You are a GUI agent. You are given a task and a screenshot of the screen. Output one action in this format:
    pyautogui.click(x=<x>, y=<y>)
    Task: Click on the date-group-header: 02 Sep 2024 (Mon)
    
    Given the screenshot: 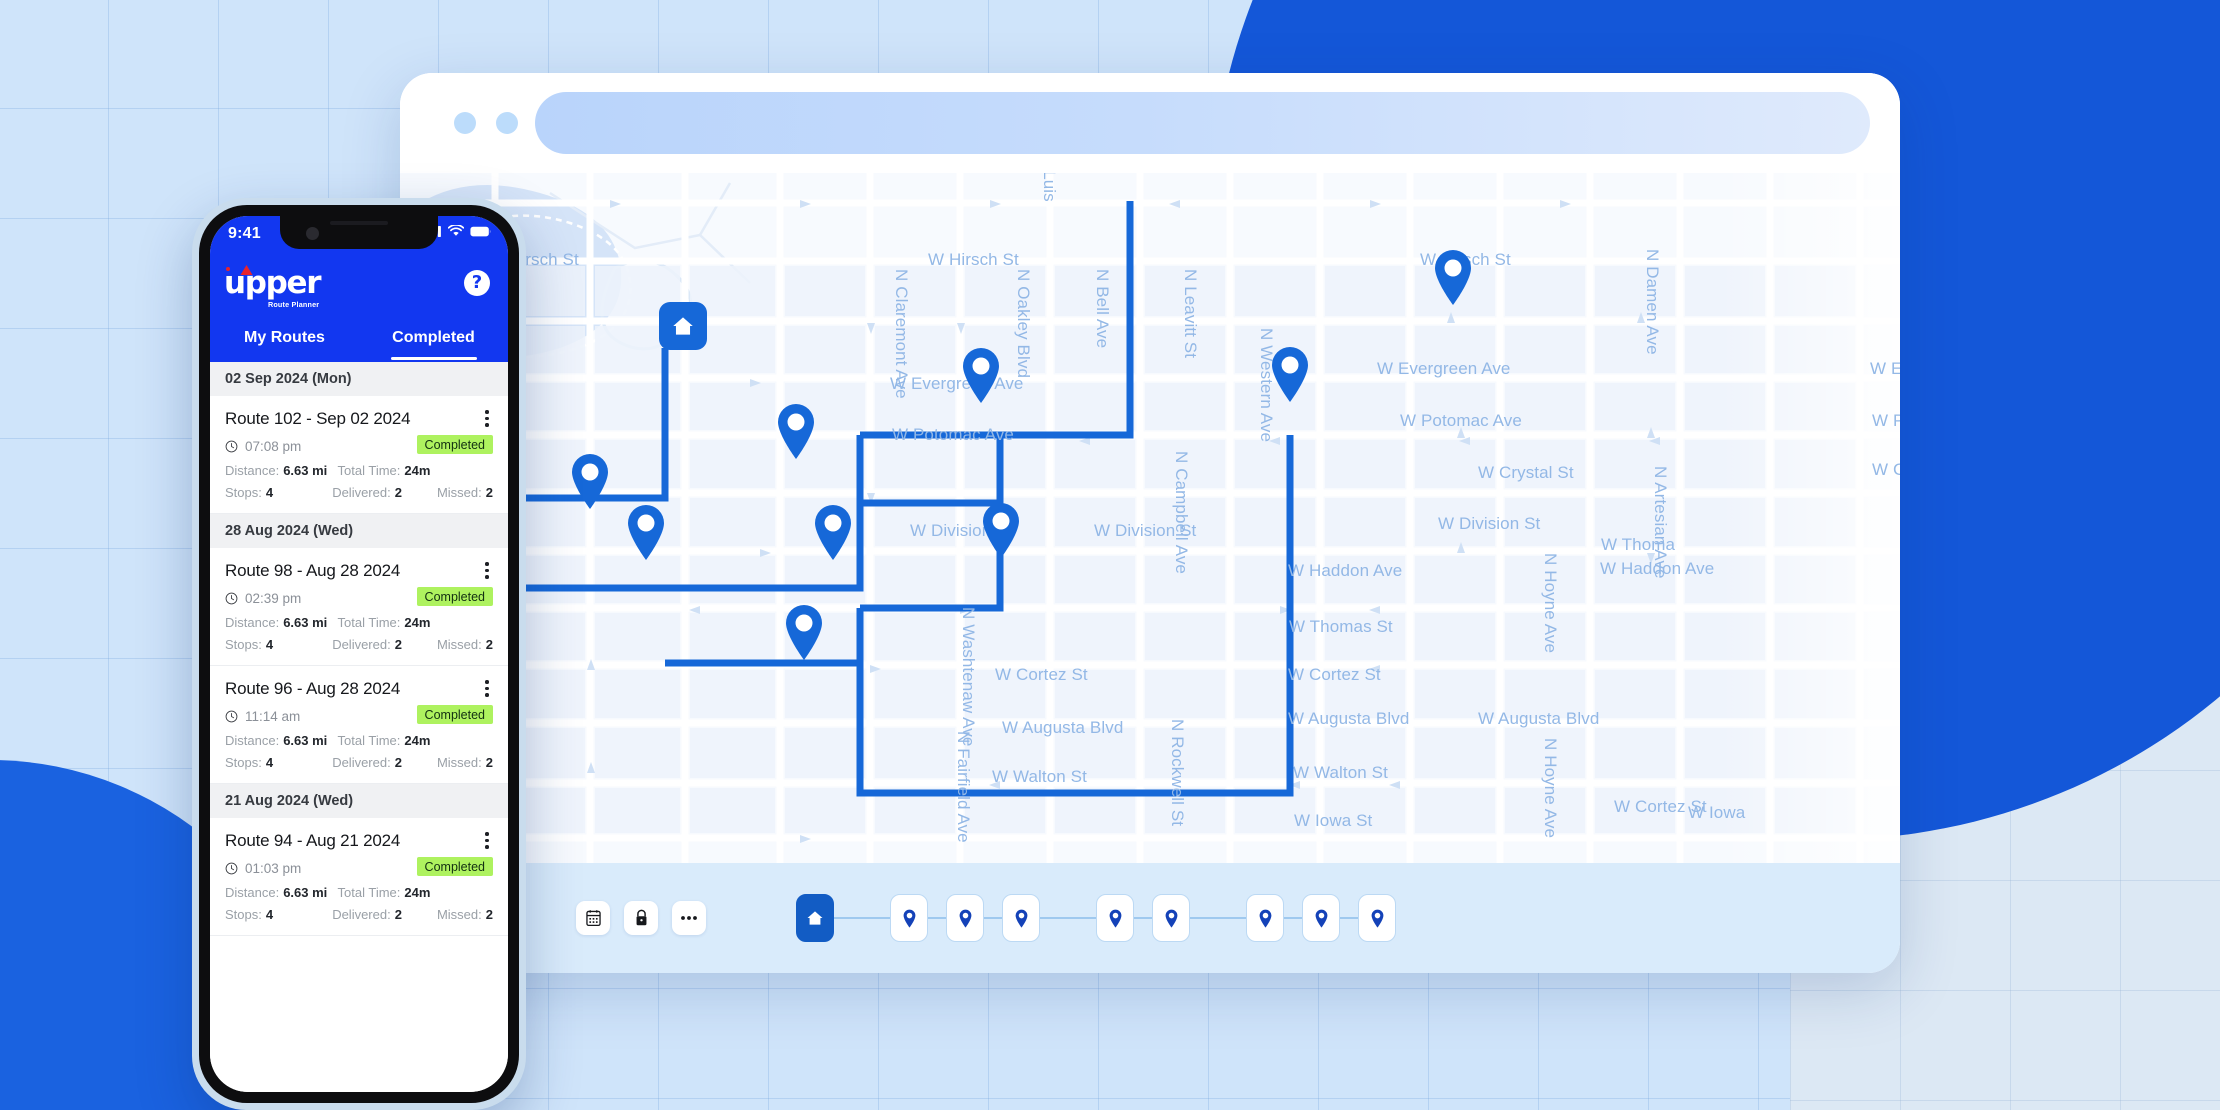 What is the action you would take?
    pyautogui.click(x=359, y=379)
    